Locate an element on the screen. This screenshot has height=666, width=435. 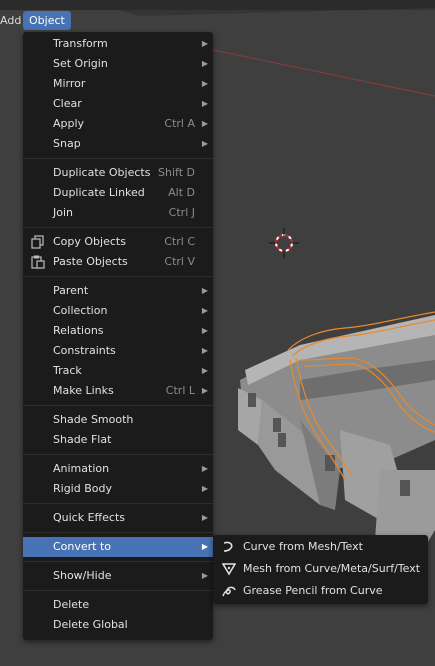
menu-item-mirror: Mirror ▶ is located at coordinates (118, 84).